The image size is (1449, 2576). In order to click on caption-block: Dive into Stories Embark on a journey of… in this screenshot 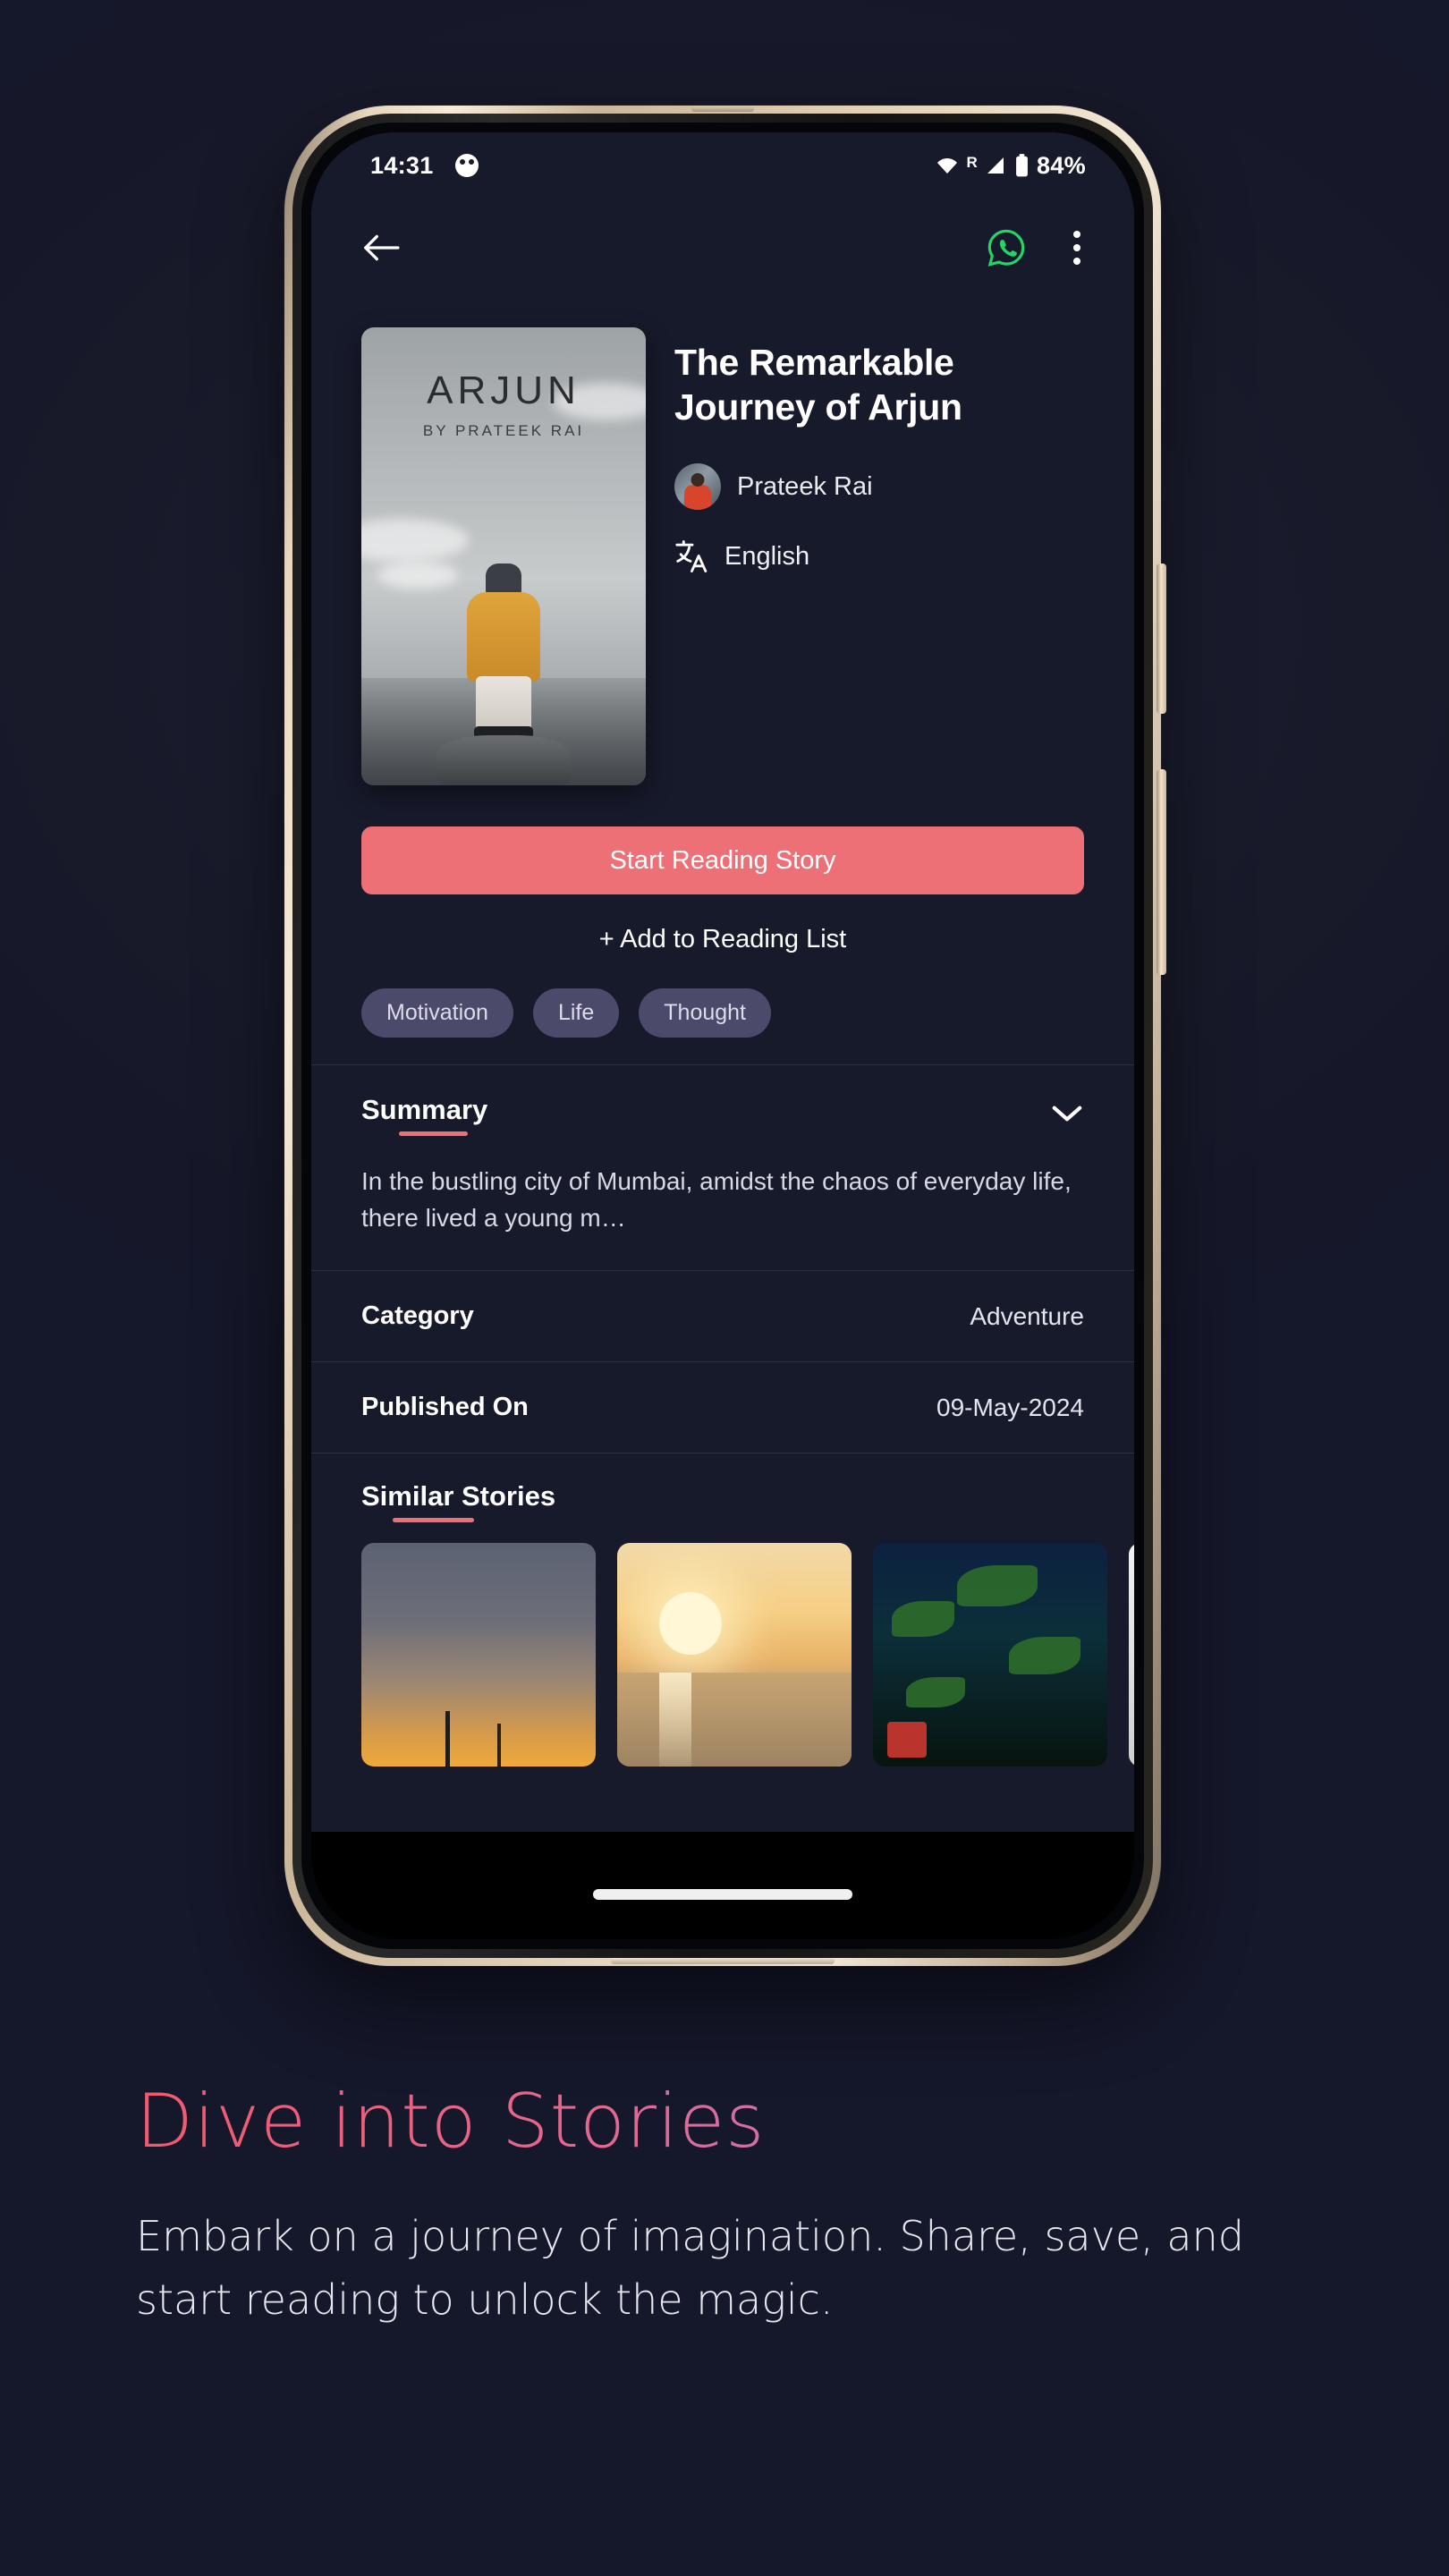, I will do `click(739, 2208)`.